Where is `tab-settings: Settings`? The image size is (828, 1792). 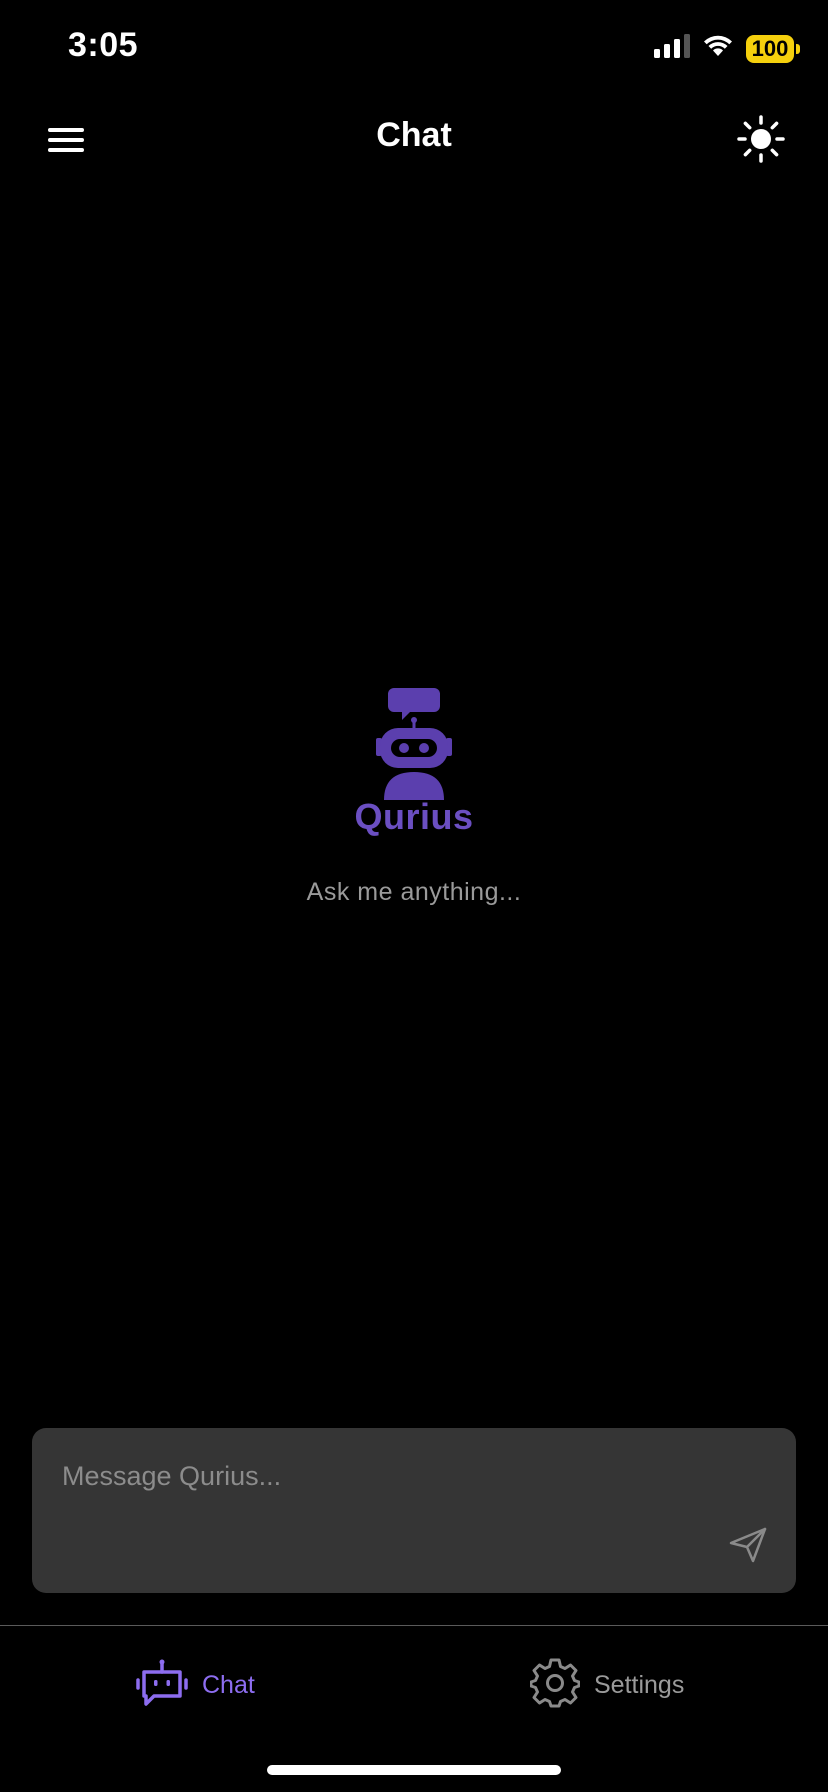 tab-settings: Settings is located at coordinates (607, 1685).